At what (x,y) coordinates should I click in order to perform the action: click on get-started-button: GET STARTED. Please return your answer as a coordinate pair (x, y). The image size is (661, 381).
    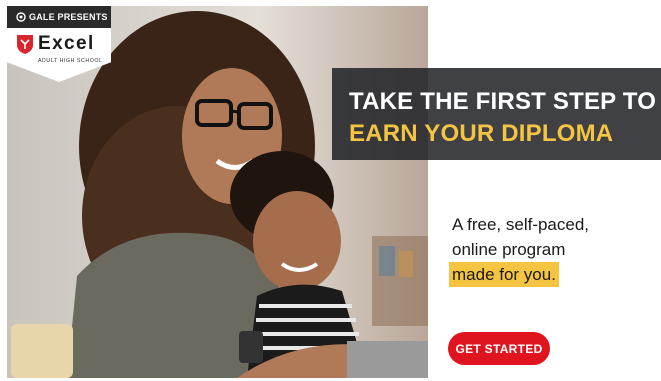
    Looking at the image, I should click on (499, 348).